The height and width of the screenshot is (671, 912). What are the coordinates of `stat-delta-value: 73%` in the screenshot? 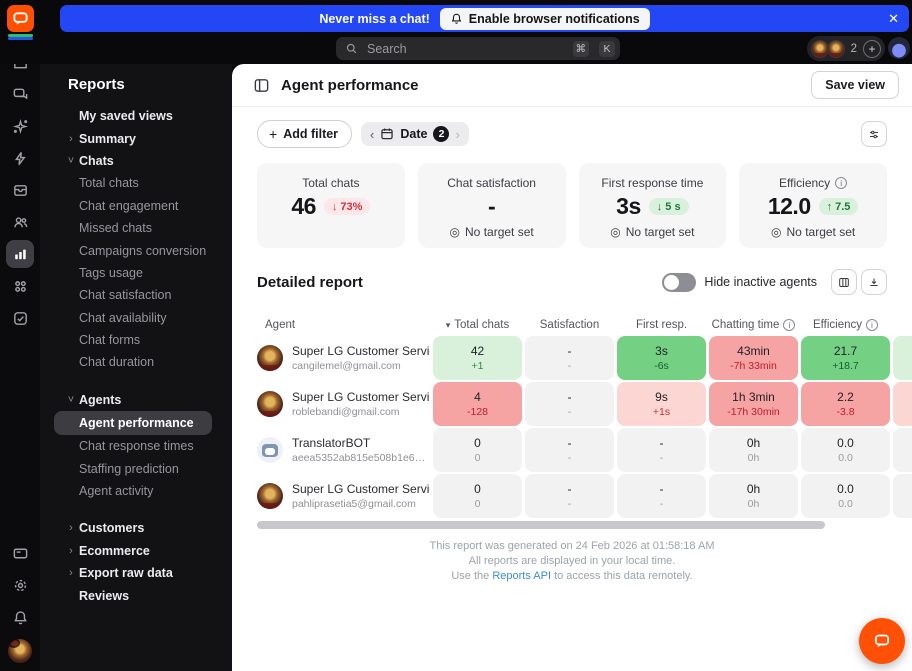 It's located at (351, 206).